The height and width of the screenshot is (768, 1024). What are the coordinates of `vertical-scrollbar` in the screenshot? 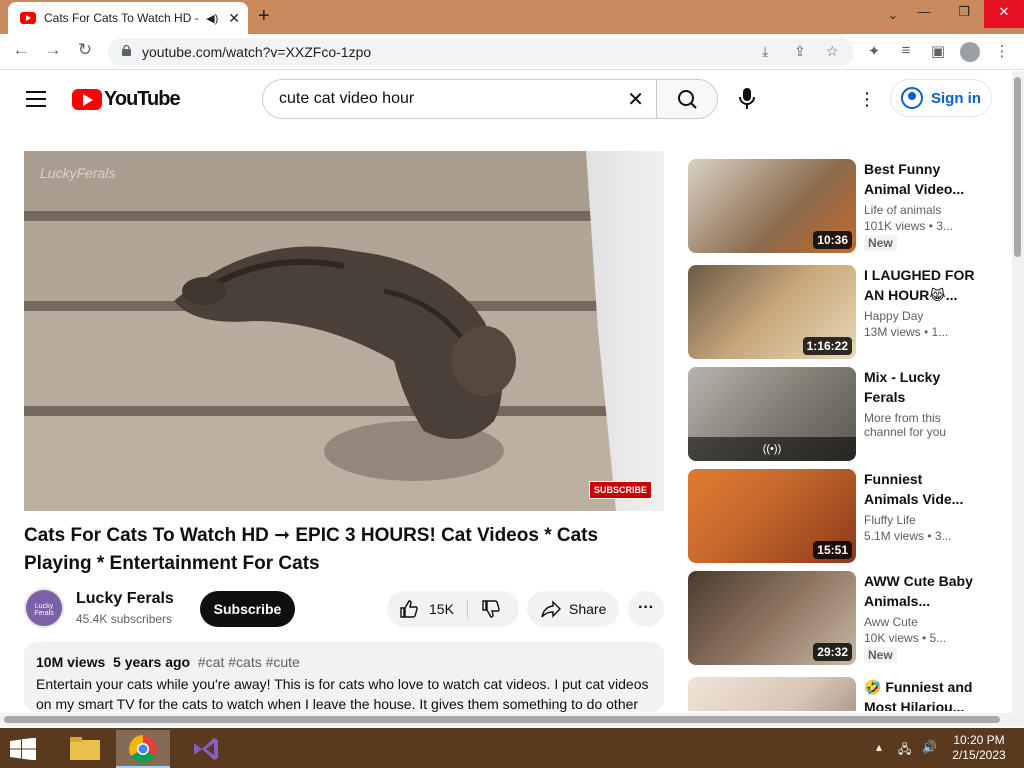 It's located at (1018, 398).